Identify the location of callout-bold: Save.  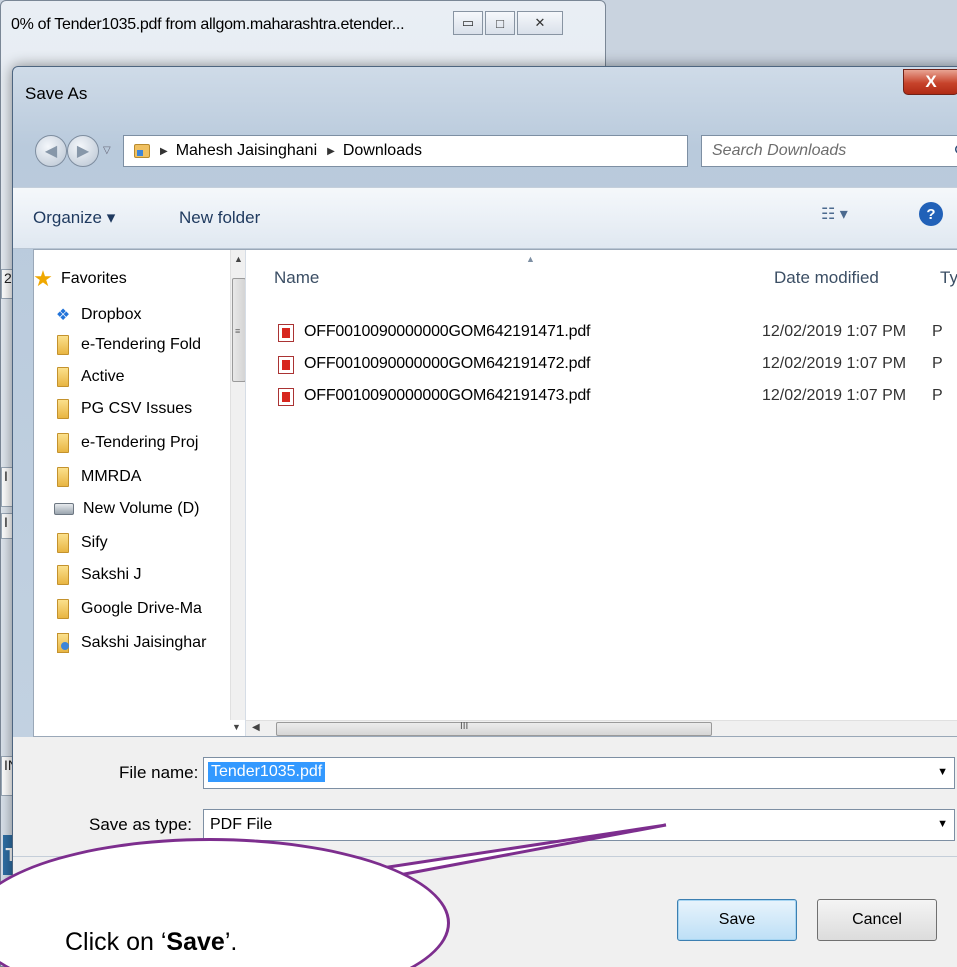
(195, 942).